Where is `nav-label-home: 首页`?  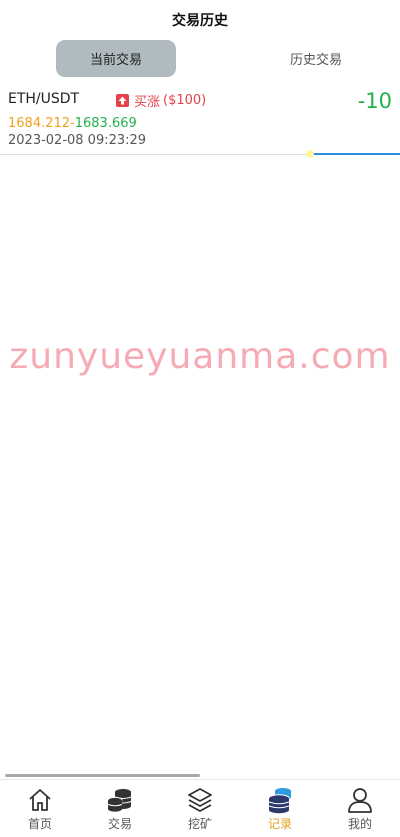
nav-label-home: 首页 is located at coordinates (39, 824).